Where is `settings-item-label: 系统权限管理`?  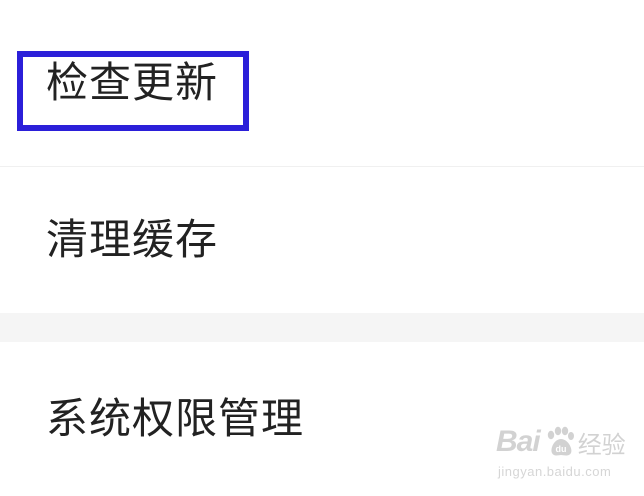
settings-item-label: 系统权限管理 is located at coordinates (175, 418).